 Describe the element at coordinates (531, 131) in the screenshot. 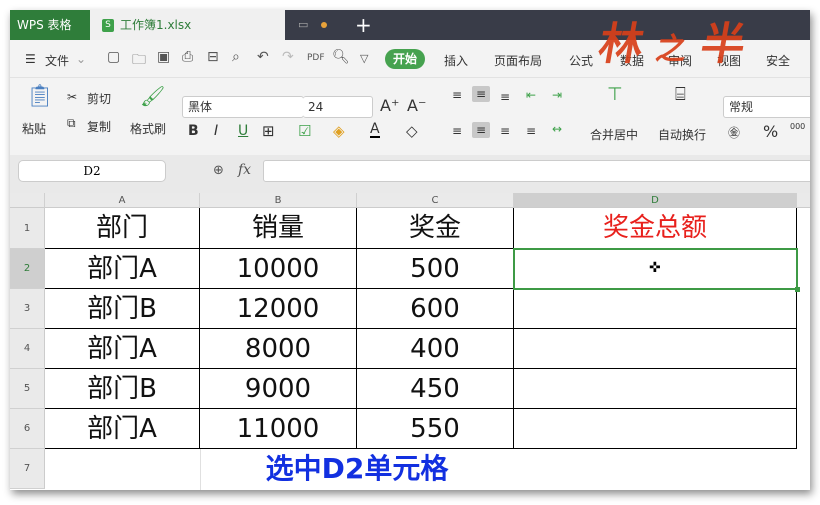

I see `justify-icon: ≡` at that location.